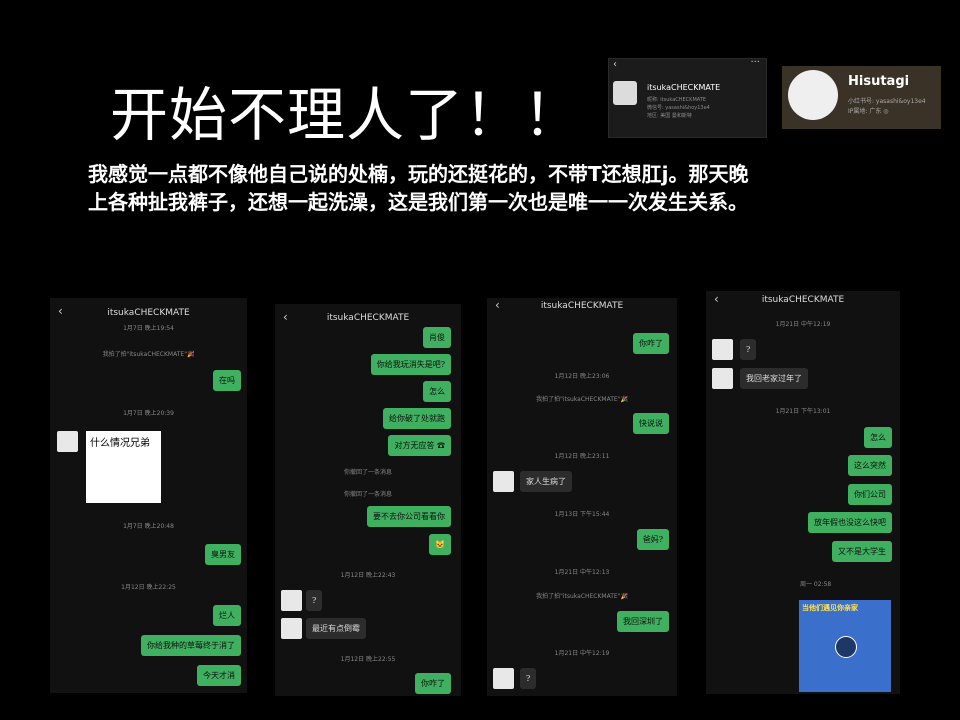  What do you see at coordinates (148, 413) in the screenshot?
I see `timestamp: 1月7日 晚上20:39` at bounding box center [148, 413].